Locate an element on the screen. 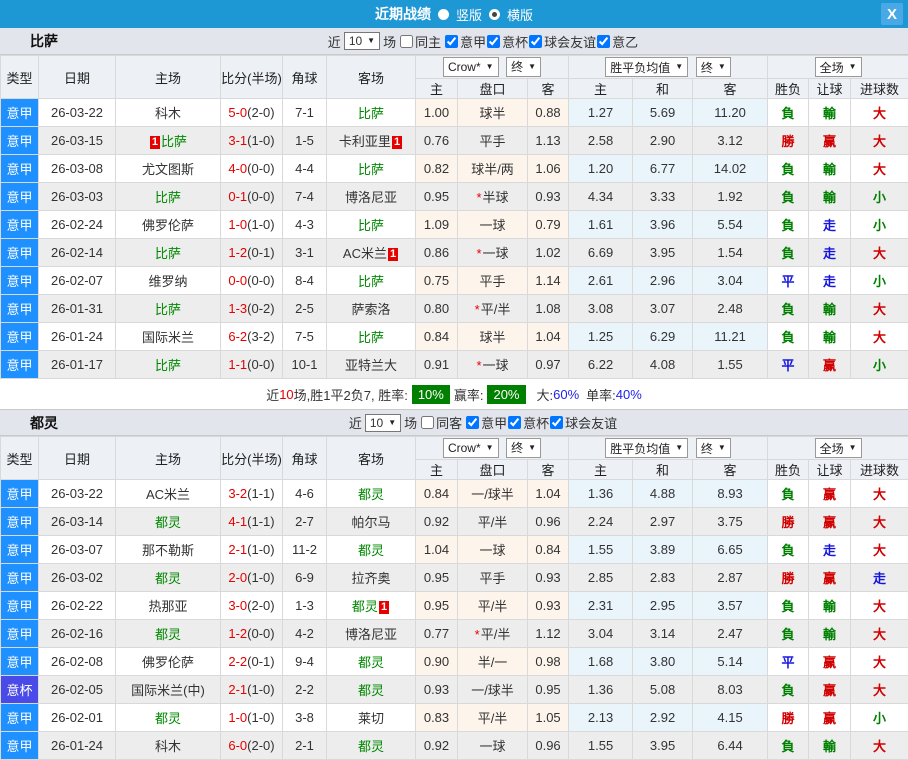 This screenshot has height=760, width=908. home-team-name: 都灵 is located at coordinates (168, 718).